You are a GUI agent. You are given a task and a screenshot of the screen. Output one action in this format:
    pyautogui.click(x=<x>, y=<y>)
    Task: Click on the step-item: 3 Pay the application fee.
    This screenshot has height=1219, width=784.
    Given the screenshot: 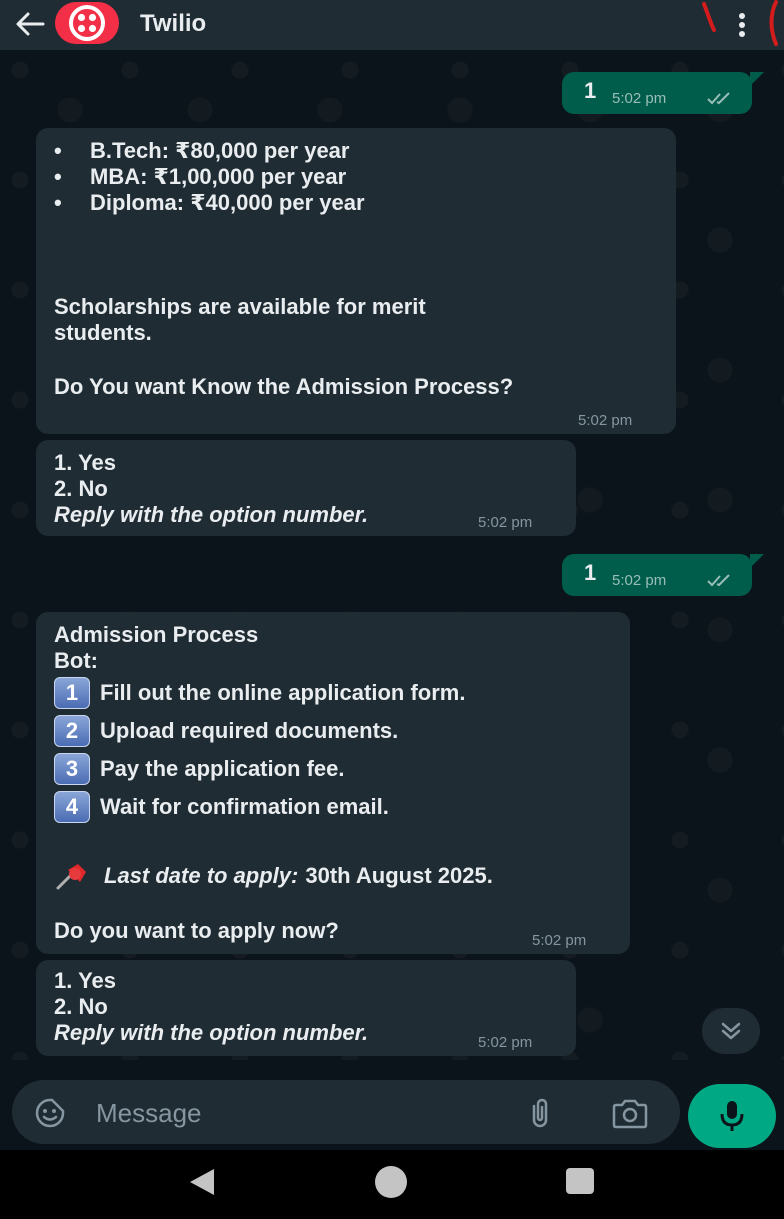 What is the action you would take?
    pyautogui.click(x=259, y=769)
    